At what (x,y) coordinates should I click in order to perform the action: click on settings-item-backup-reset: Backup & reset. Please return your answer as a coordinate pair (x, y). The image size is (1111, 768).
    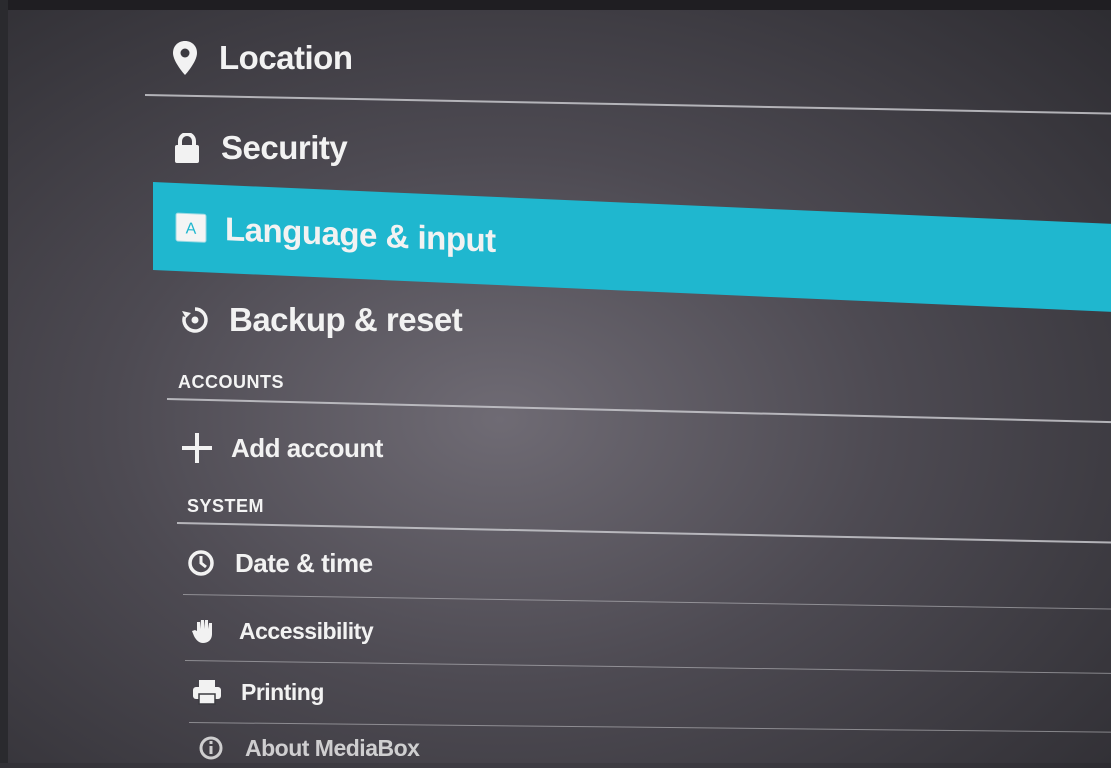
    Looking at the image, I should click on (628, 320).